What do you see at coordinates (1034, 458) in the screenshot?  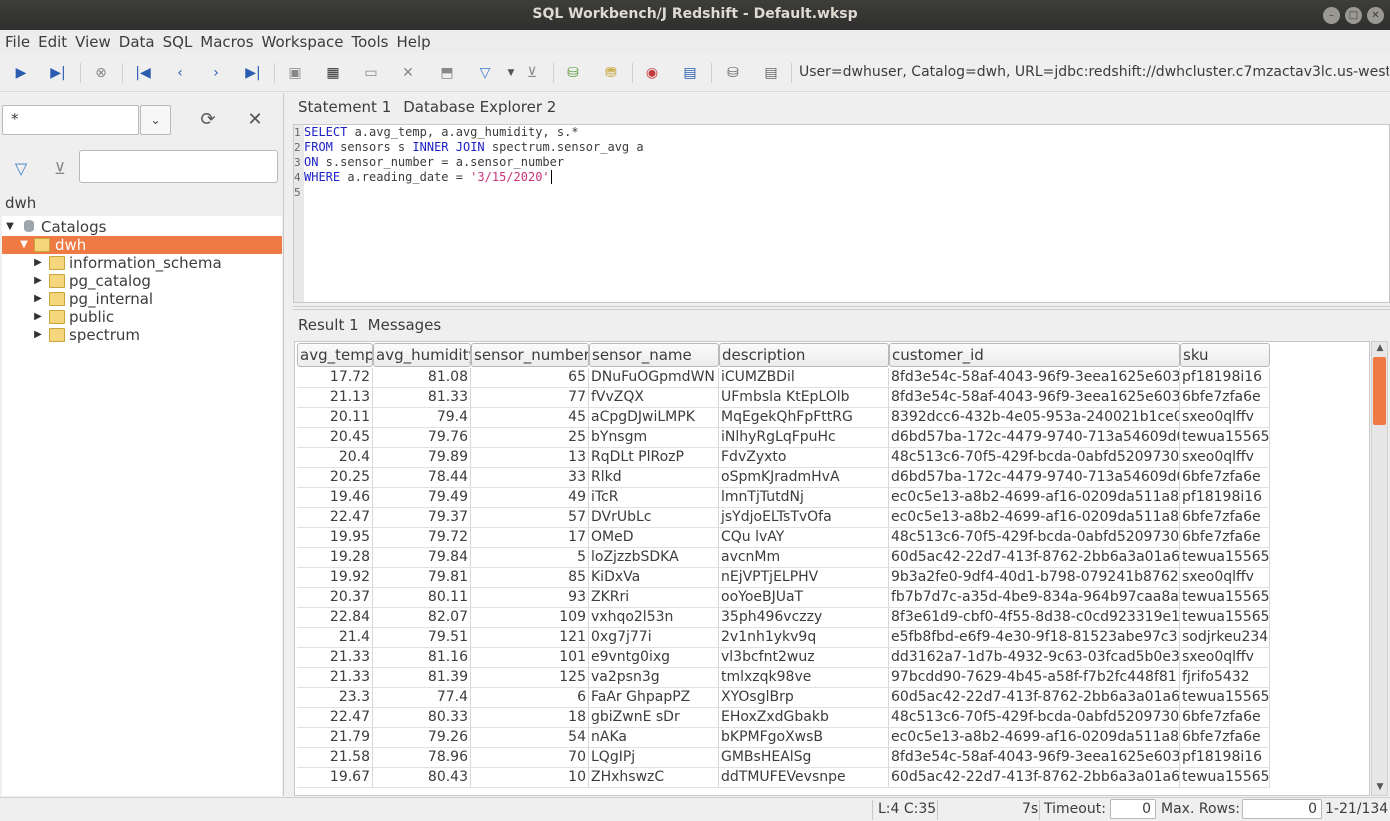 I see `table-cell: 48c513c6-70f5-429f-bcda-0abfd5209730` at bounding box center [1034, 458].